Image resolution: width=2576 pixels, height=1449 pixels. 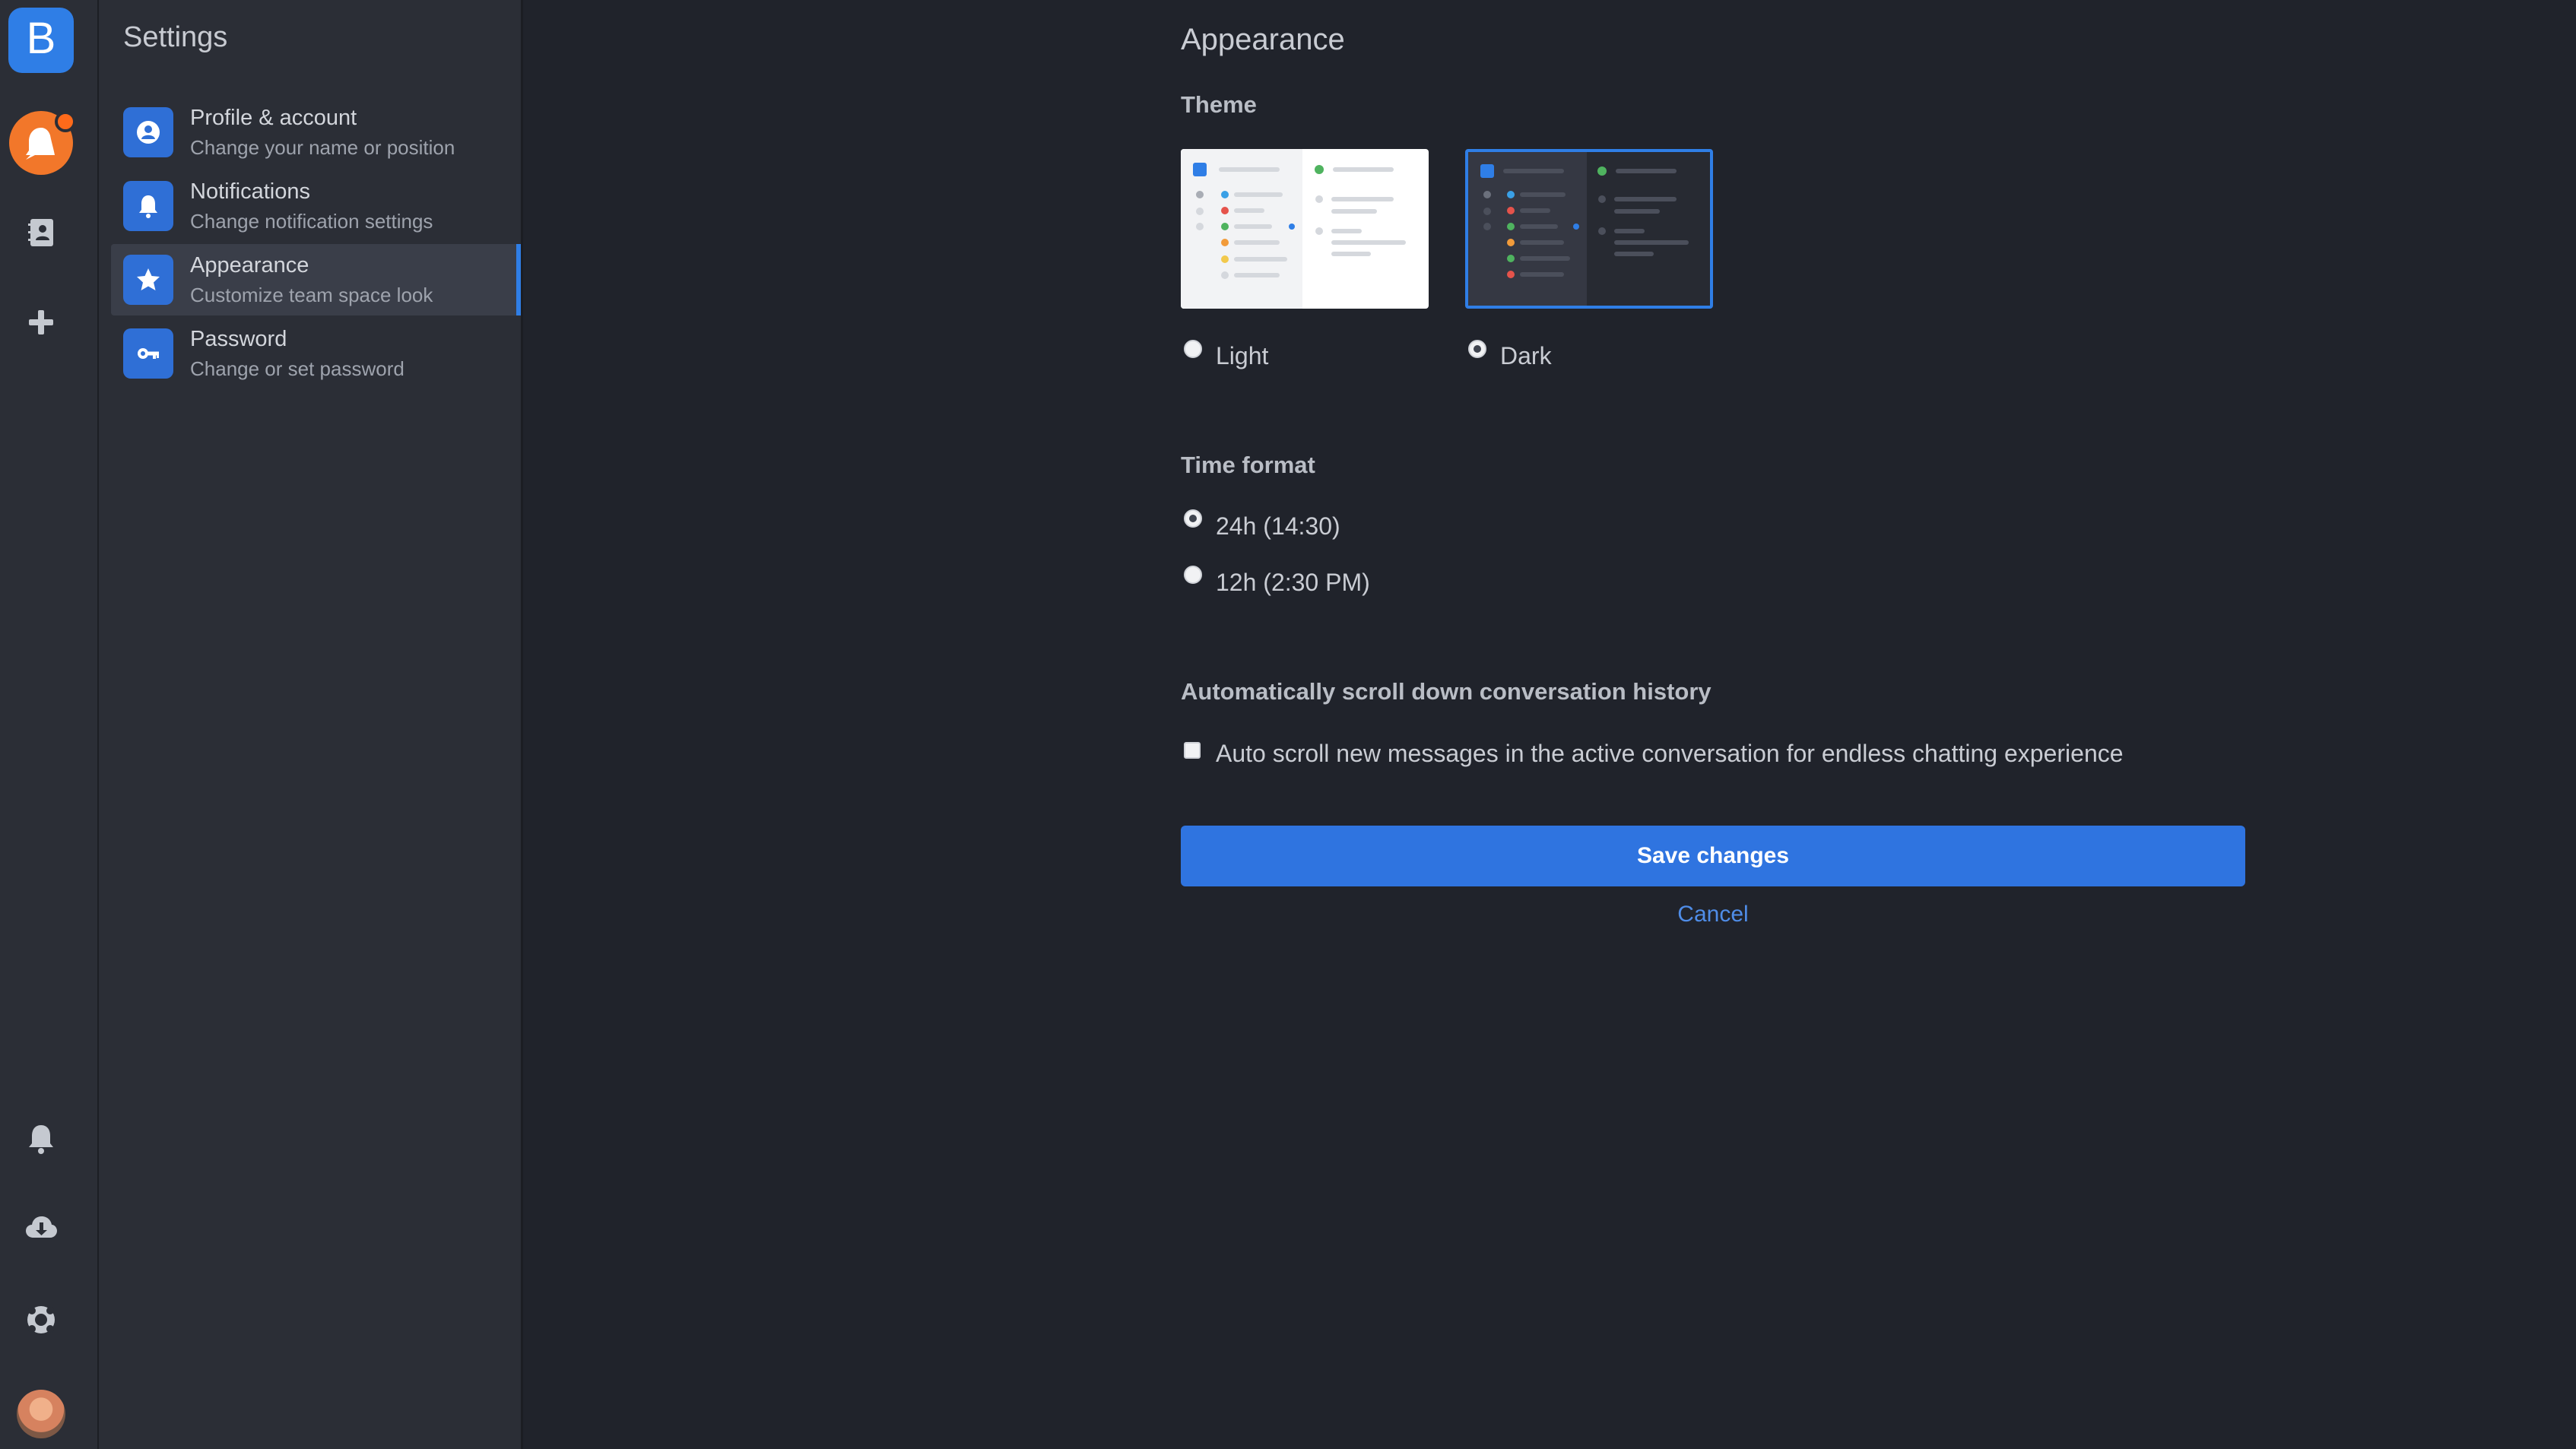 What do you see at coordinates (316, 279) in the screenshot?
I see `sidebar-item-appearance: Appearance Customize team space look` at bounding box center [316, 279].